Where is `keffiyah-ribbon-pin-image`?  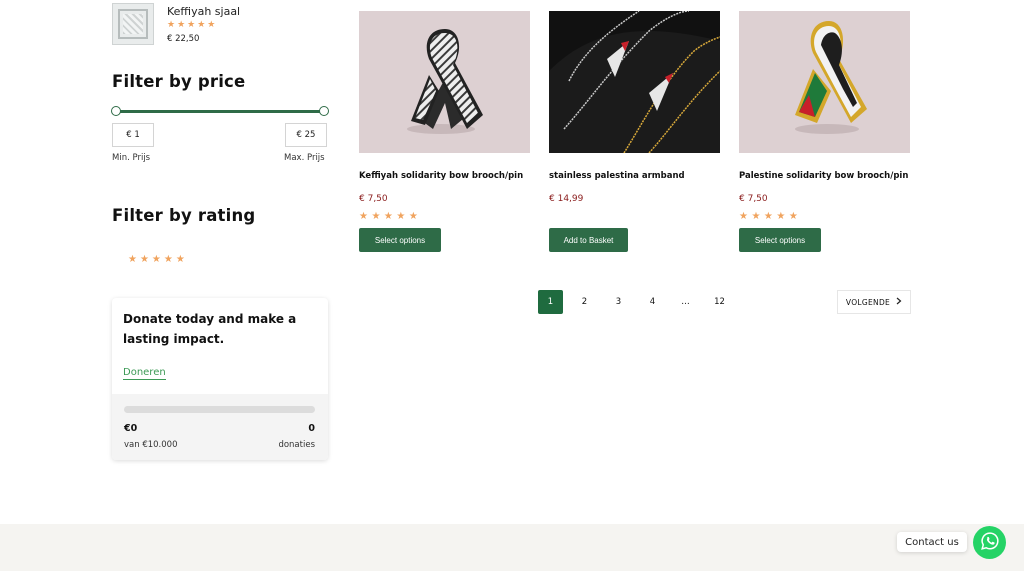
keffiyah-ribbon-pin-image is located at coordinates (445, 81).